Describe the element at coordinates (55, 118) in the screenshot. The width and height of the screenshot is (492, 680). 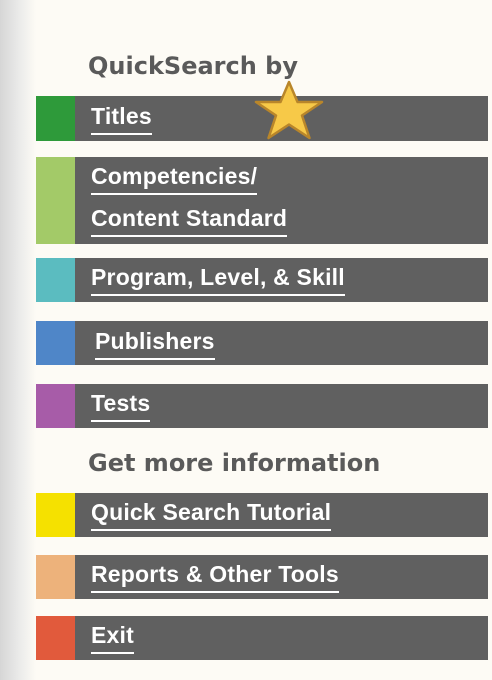
I see `titles-color-tab` at that location.